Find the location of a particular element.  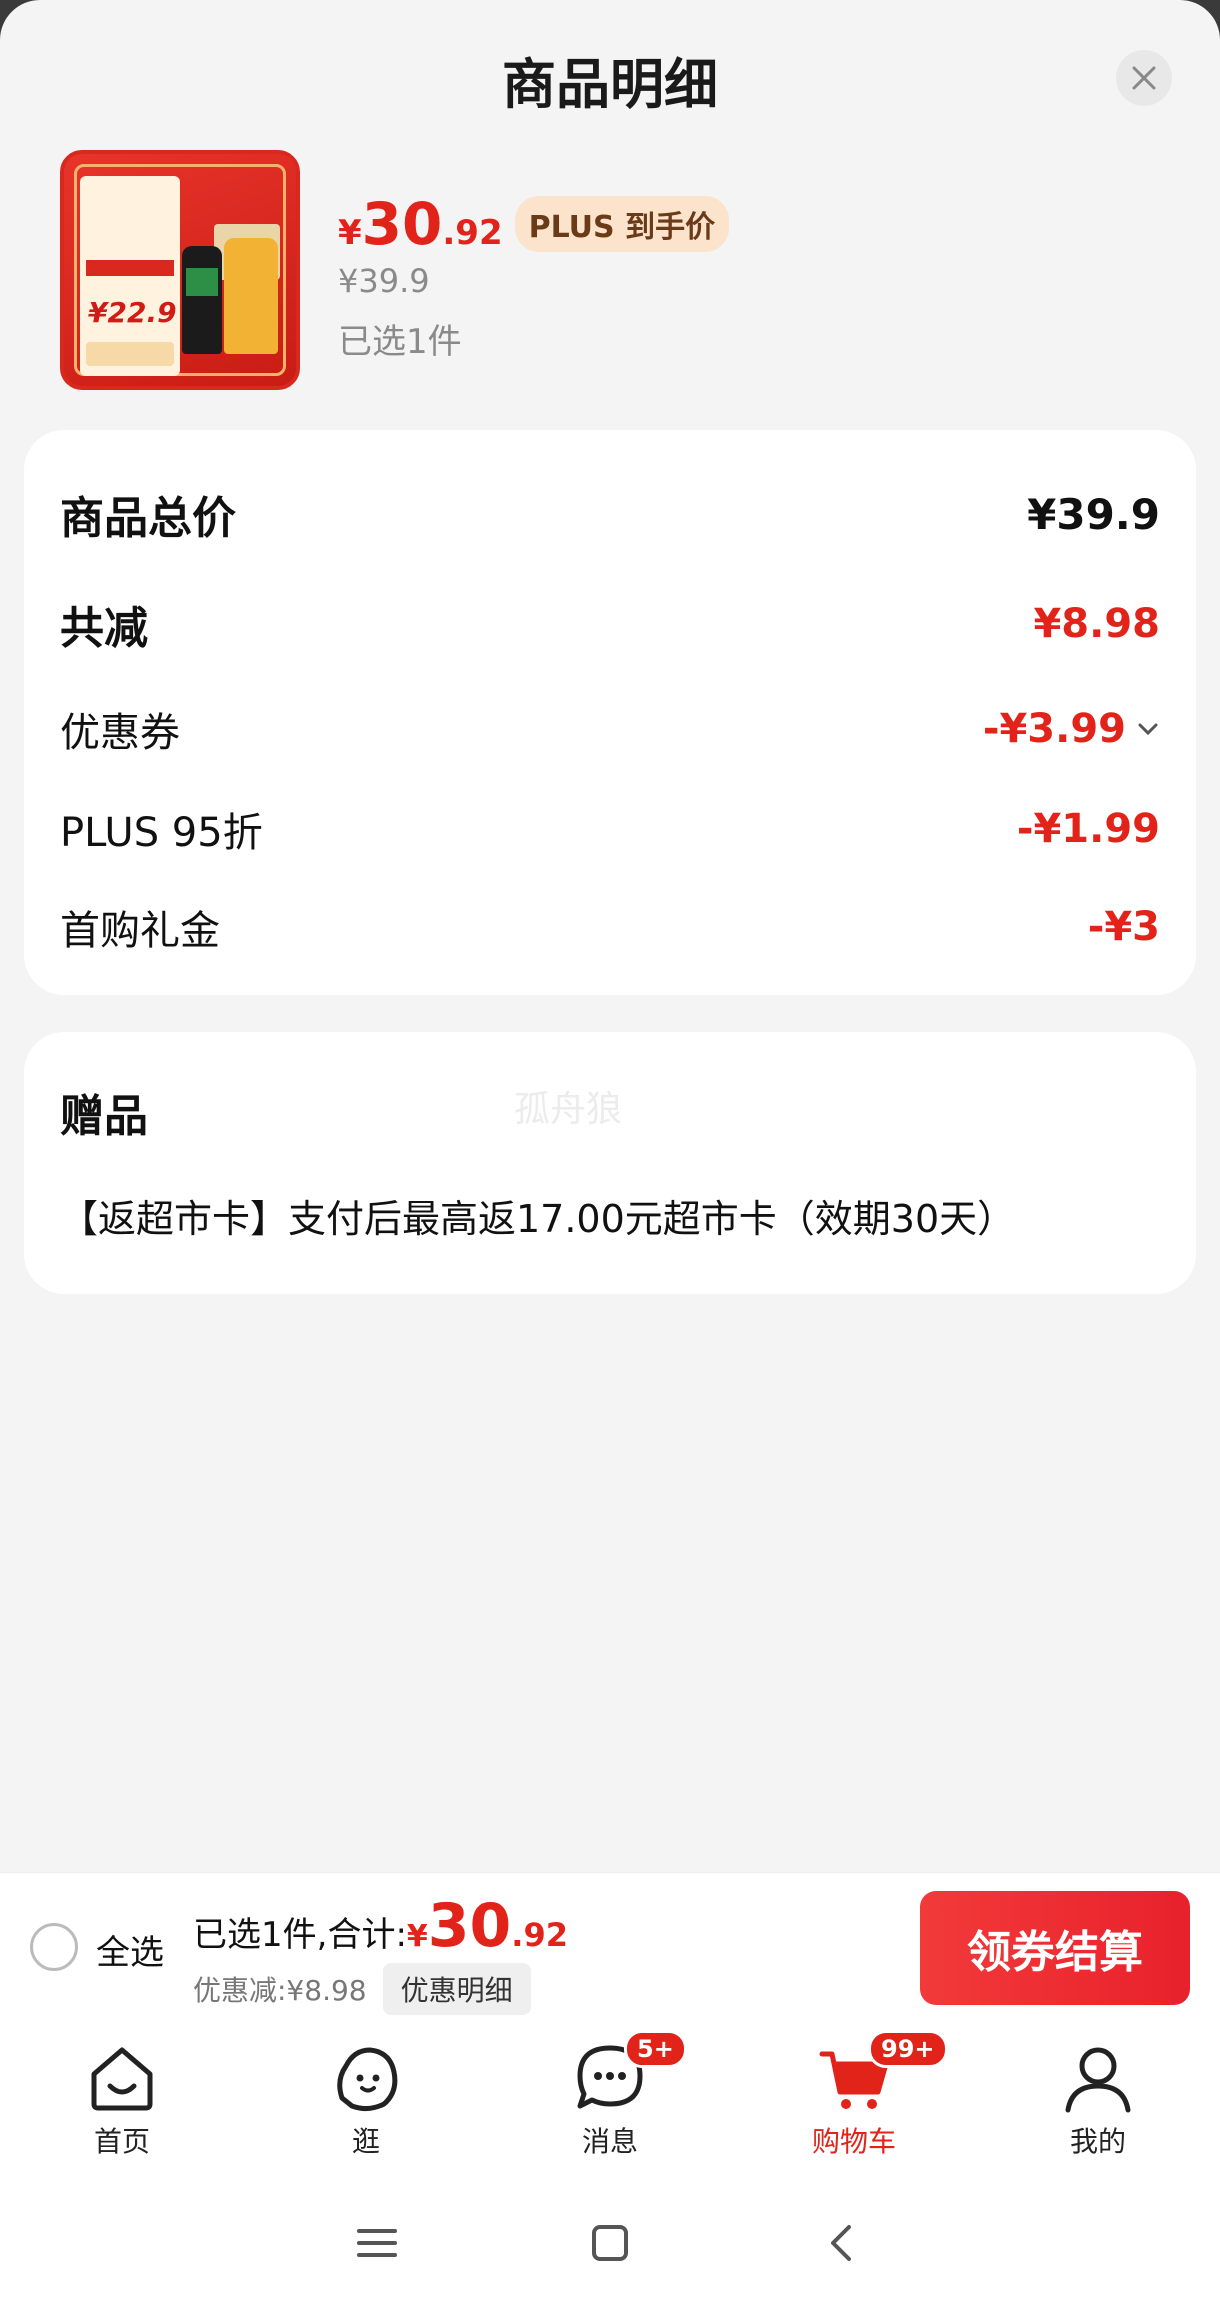

product-price: ¥ 30 .92 PLUS 到手价 is located at coordinates (534, 224).